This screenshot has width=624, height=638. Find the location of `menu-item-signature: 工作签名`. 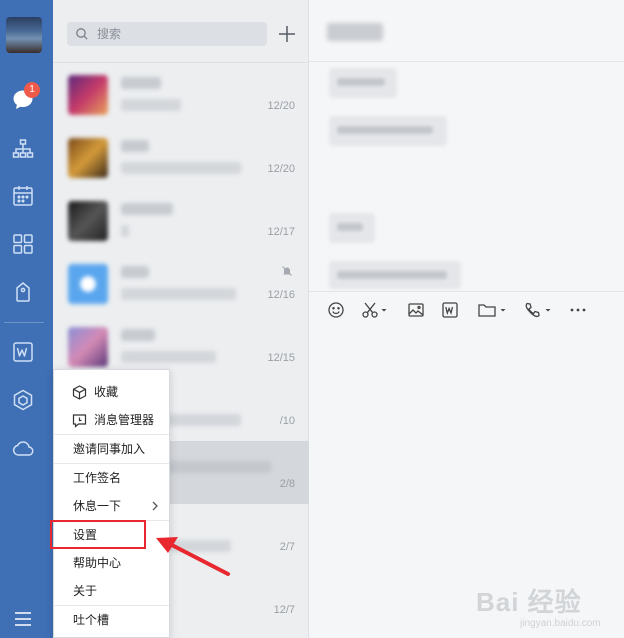

menu-item-signature: 工作签名 is located at coordinates (111, 478).